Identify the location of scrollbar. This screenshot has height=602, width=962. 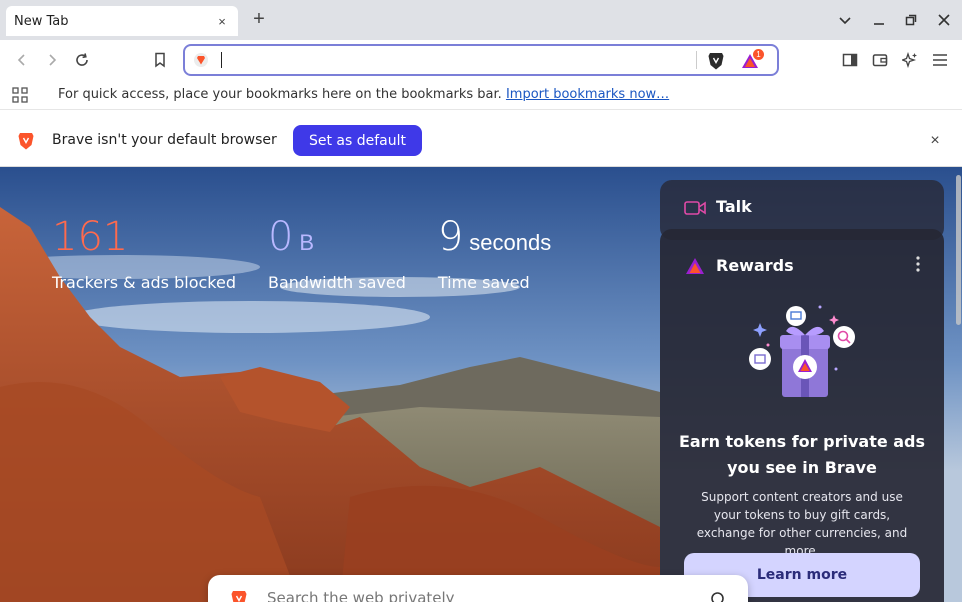
(958, 384).